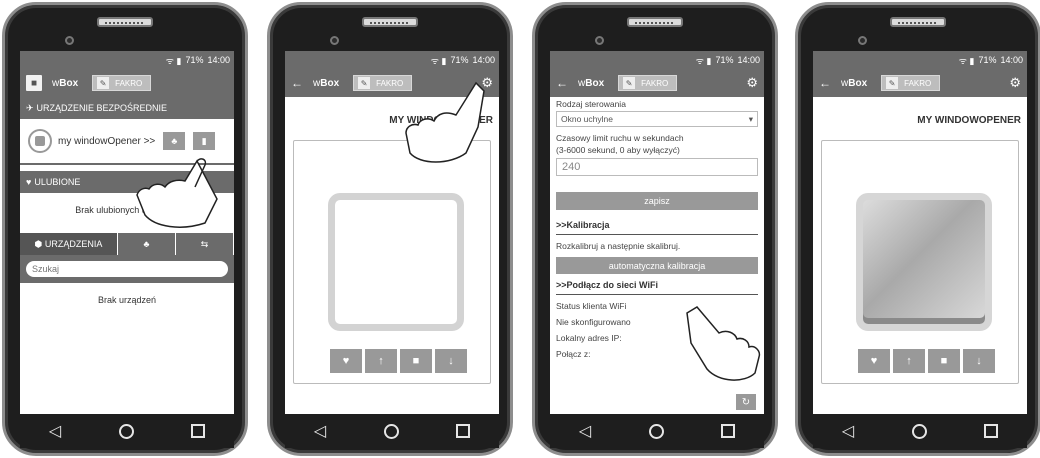  What do you see at coordinates (657, 201) in the screenshot?
I see `save-button: zapisz` at bounding box center [657, 201].